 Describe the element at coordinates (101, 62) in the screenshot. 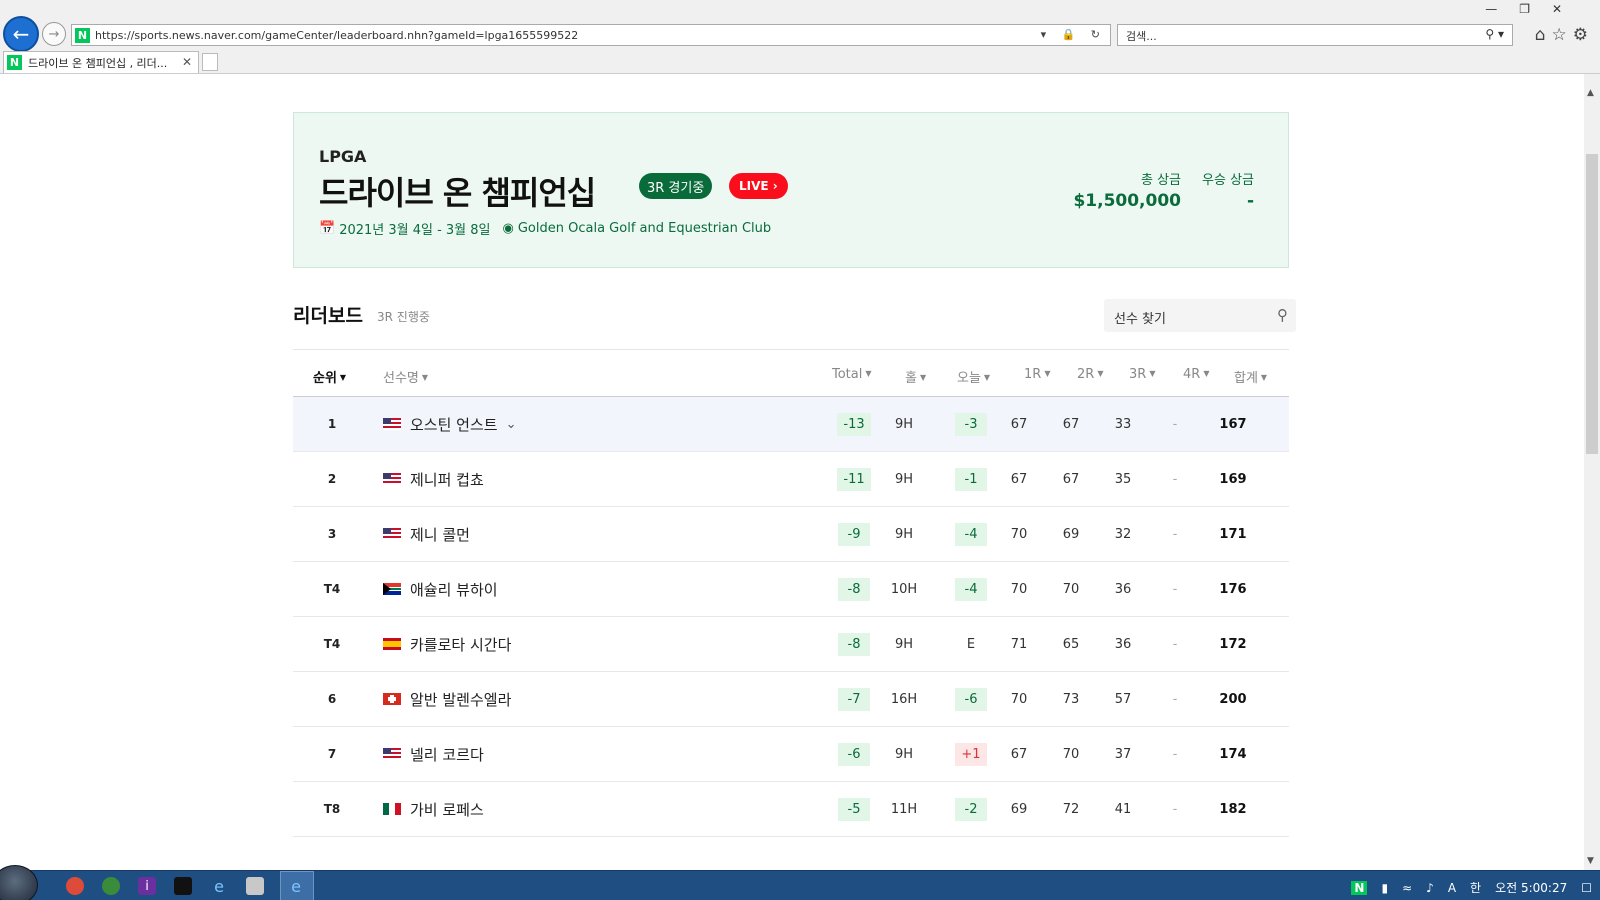

I see `browser-tab: N 드라이브 온 챔피언십 , 리더... ✕` at that location.